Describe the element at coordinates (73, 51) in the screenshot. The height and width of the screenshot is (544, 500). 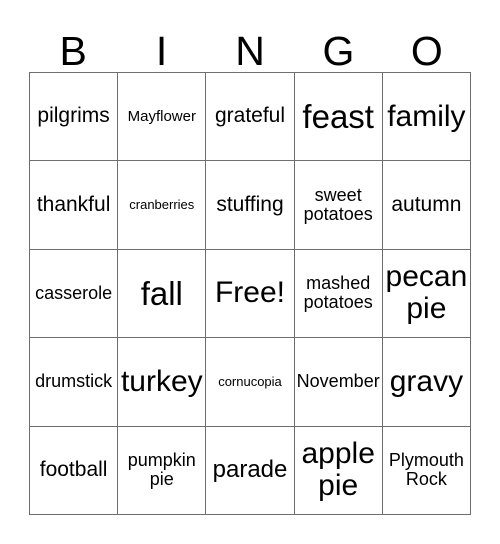
I see `header-letter-b: B` at that location.